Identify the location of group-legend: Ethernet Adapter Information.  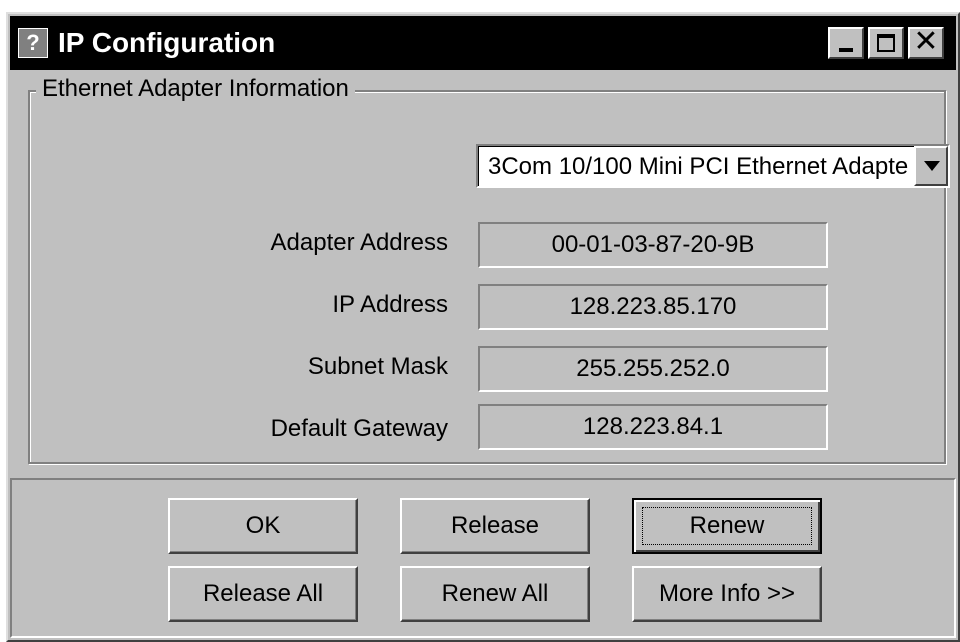
(195, 89).